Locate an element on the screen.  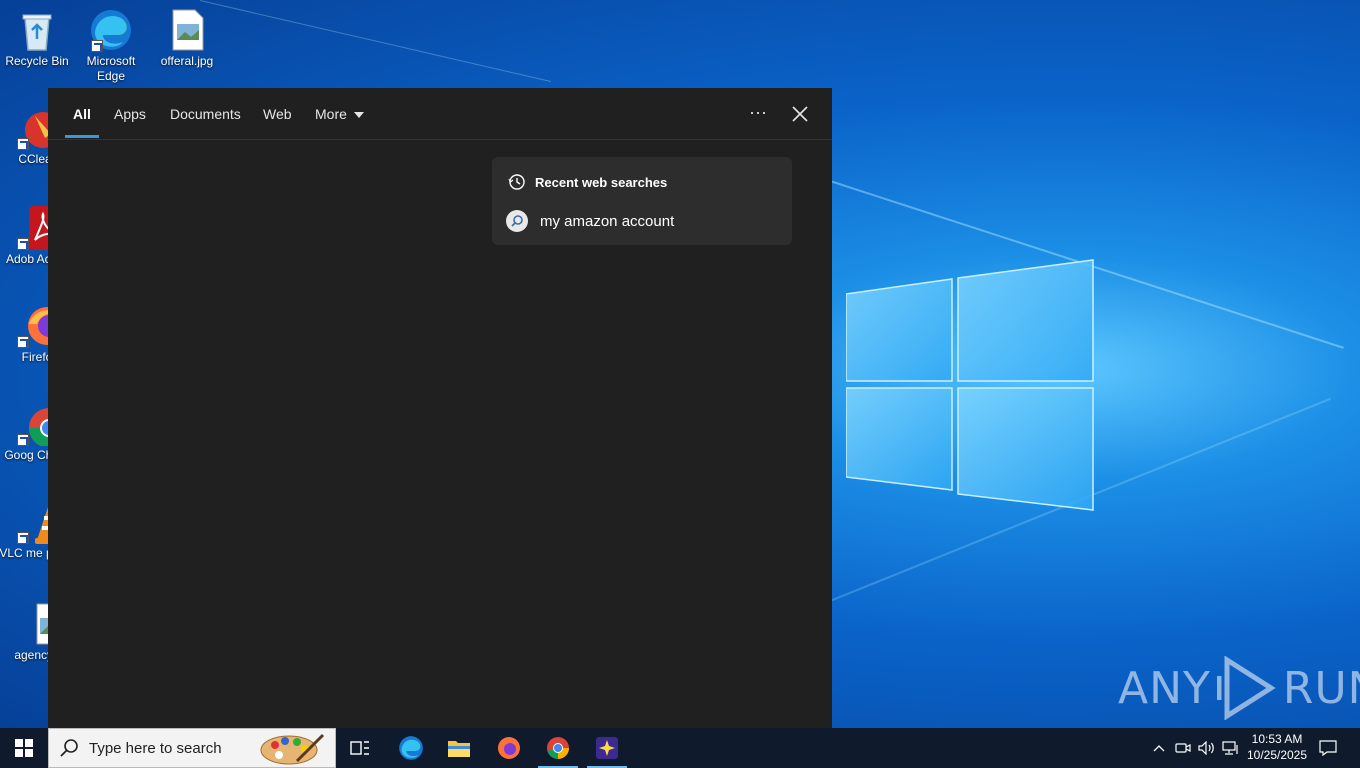
network-icon is located at coordinates (1230, 748).